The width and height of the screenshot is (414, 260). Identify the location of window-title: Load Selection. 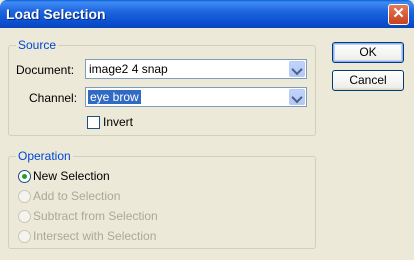
(56, 14).